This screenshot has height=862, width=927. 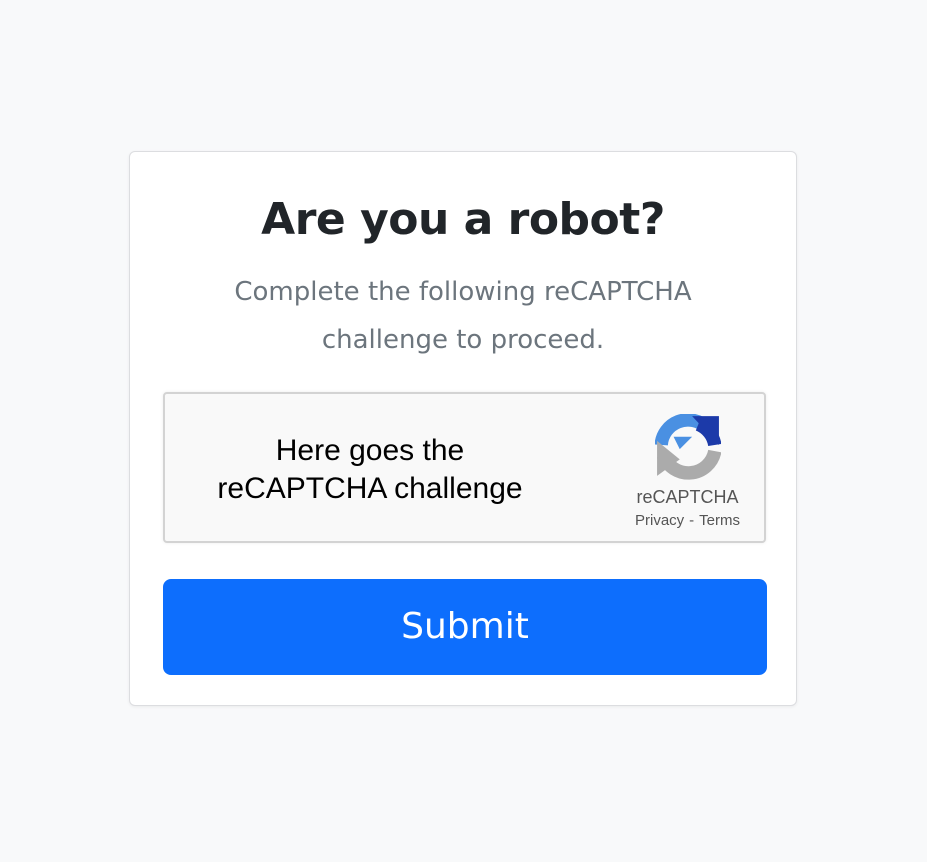 I want to click on recaptcha-links: Privacy - Terms, so click(x=687, y=521).